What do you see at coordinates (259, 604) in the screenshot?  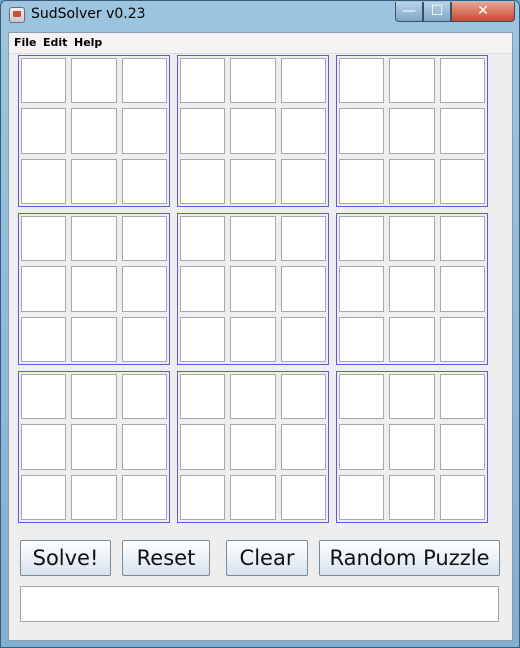 I see `status-field` at bounding box center [259, 604].